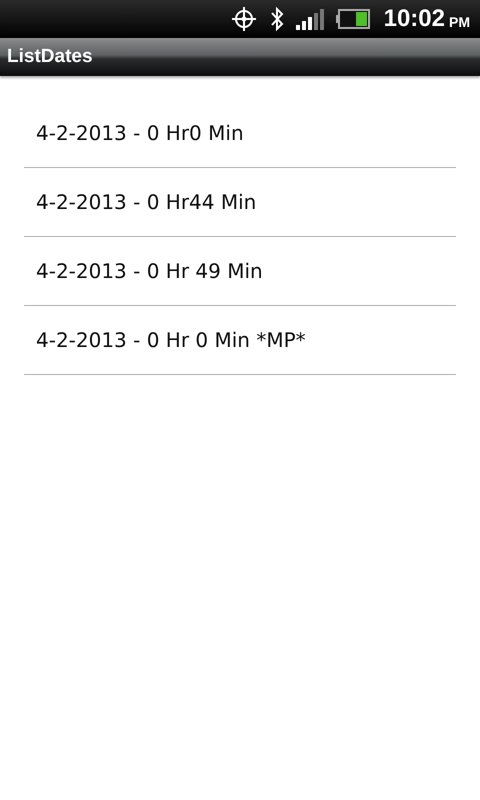 The image size is (480, 800). What do you see at coordinates (240, 271) in the screenshot?
I see `list-item: 4-2-2013 - 0 Hr 49 Min` at bounding box center [240, 271].